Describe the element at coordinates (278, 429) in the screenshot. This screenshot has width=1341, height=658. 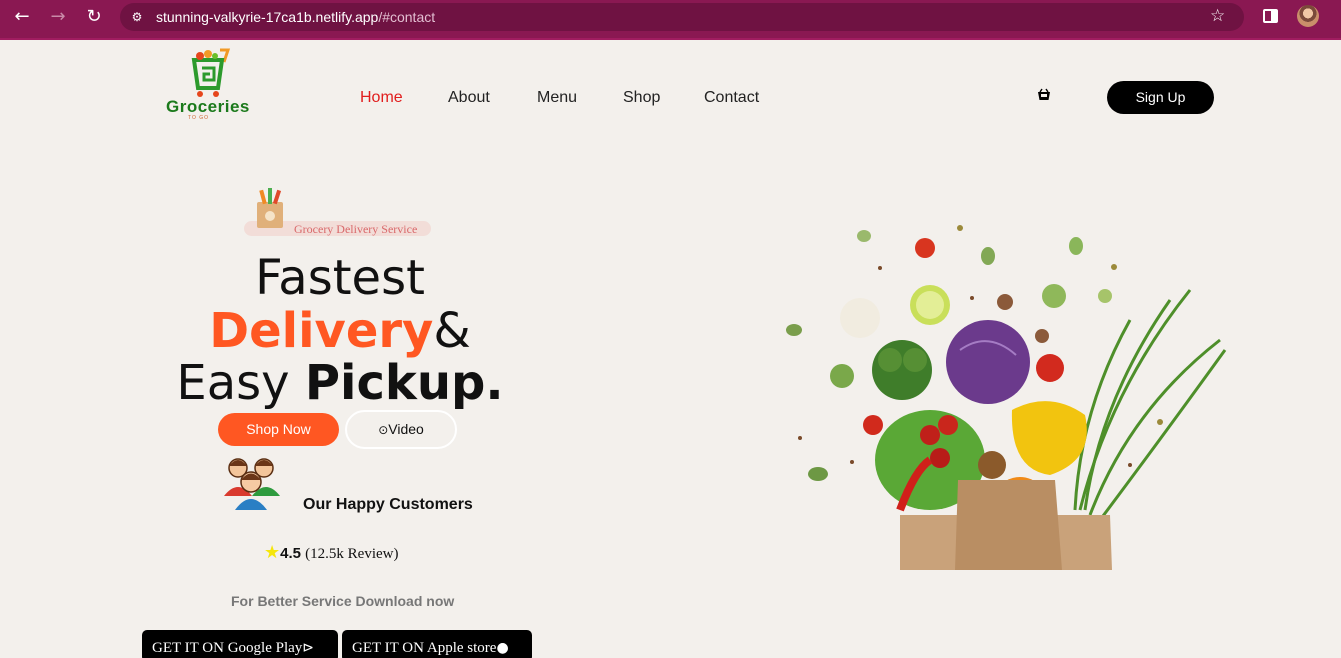
I see `shop-now-button: Shop Now` at that location.